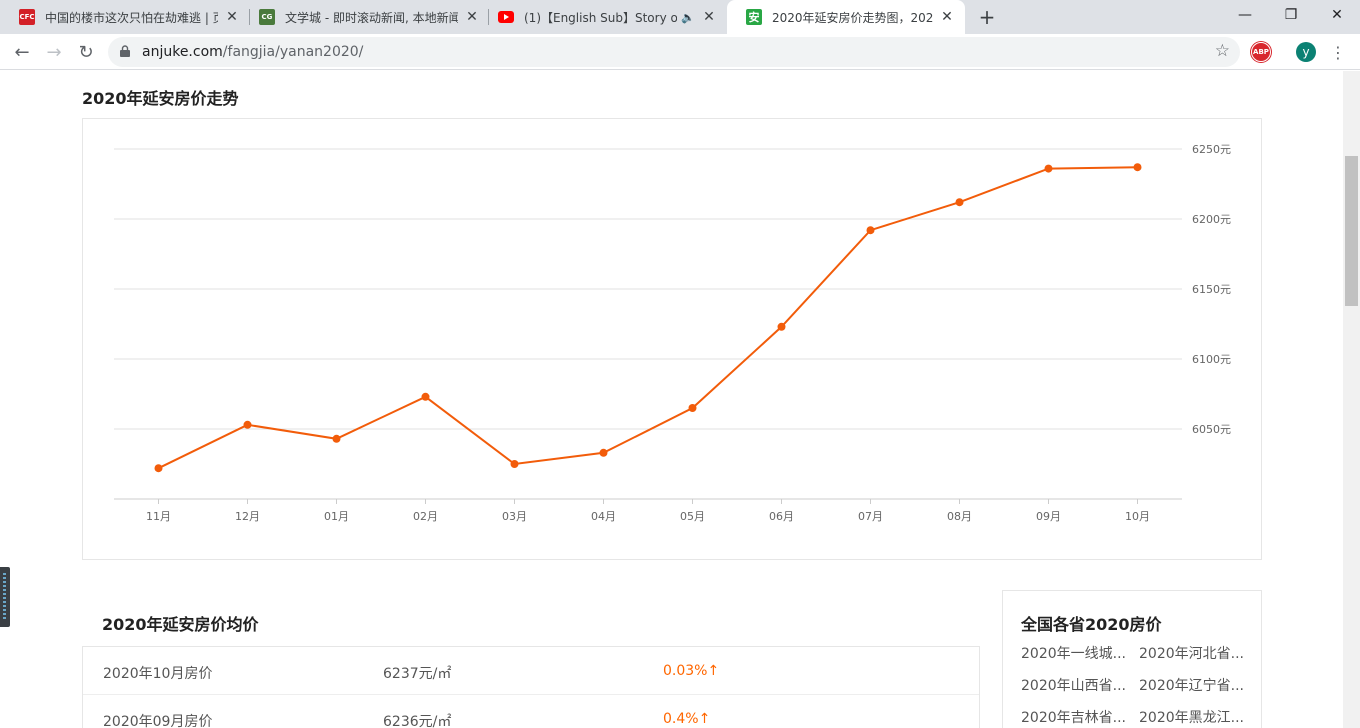  What do you see at coordinates (267, 17) in the screenshot?
I see `wenxuecity-favicon-icon: CG` at bounding box center [267, 17].